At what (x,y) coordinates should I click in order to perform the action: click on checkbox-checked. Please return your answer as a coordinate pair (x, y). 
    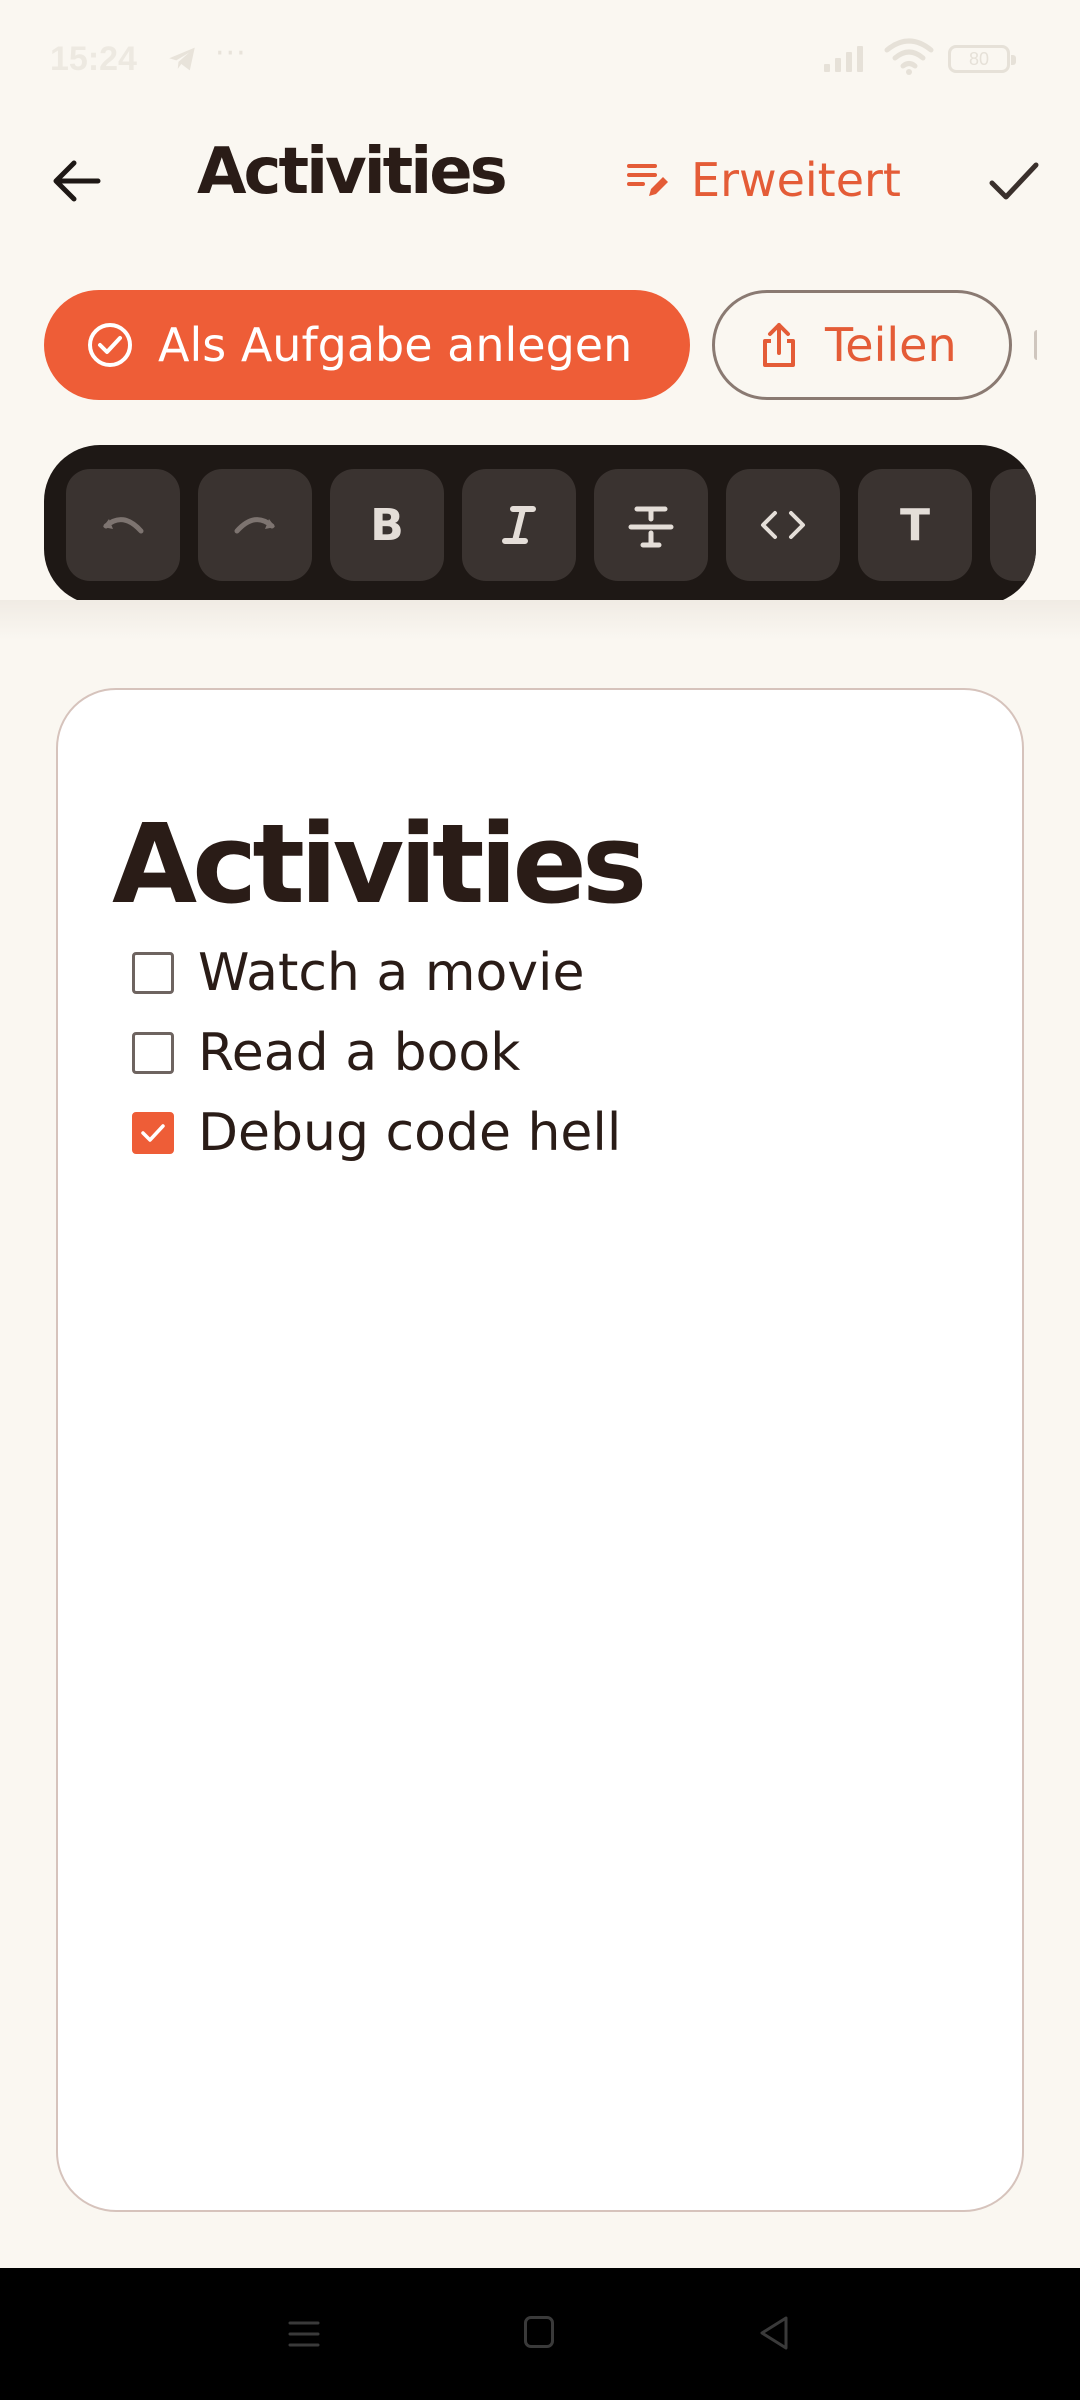
    Looking at the image, I should click on (153, 1133).